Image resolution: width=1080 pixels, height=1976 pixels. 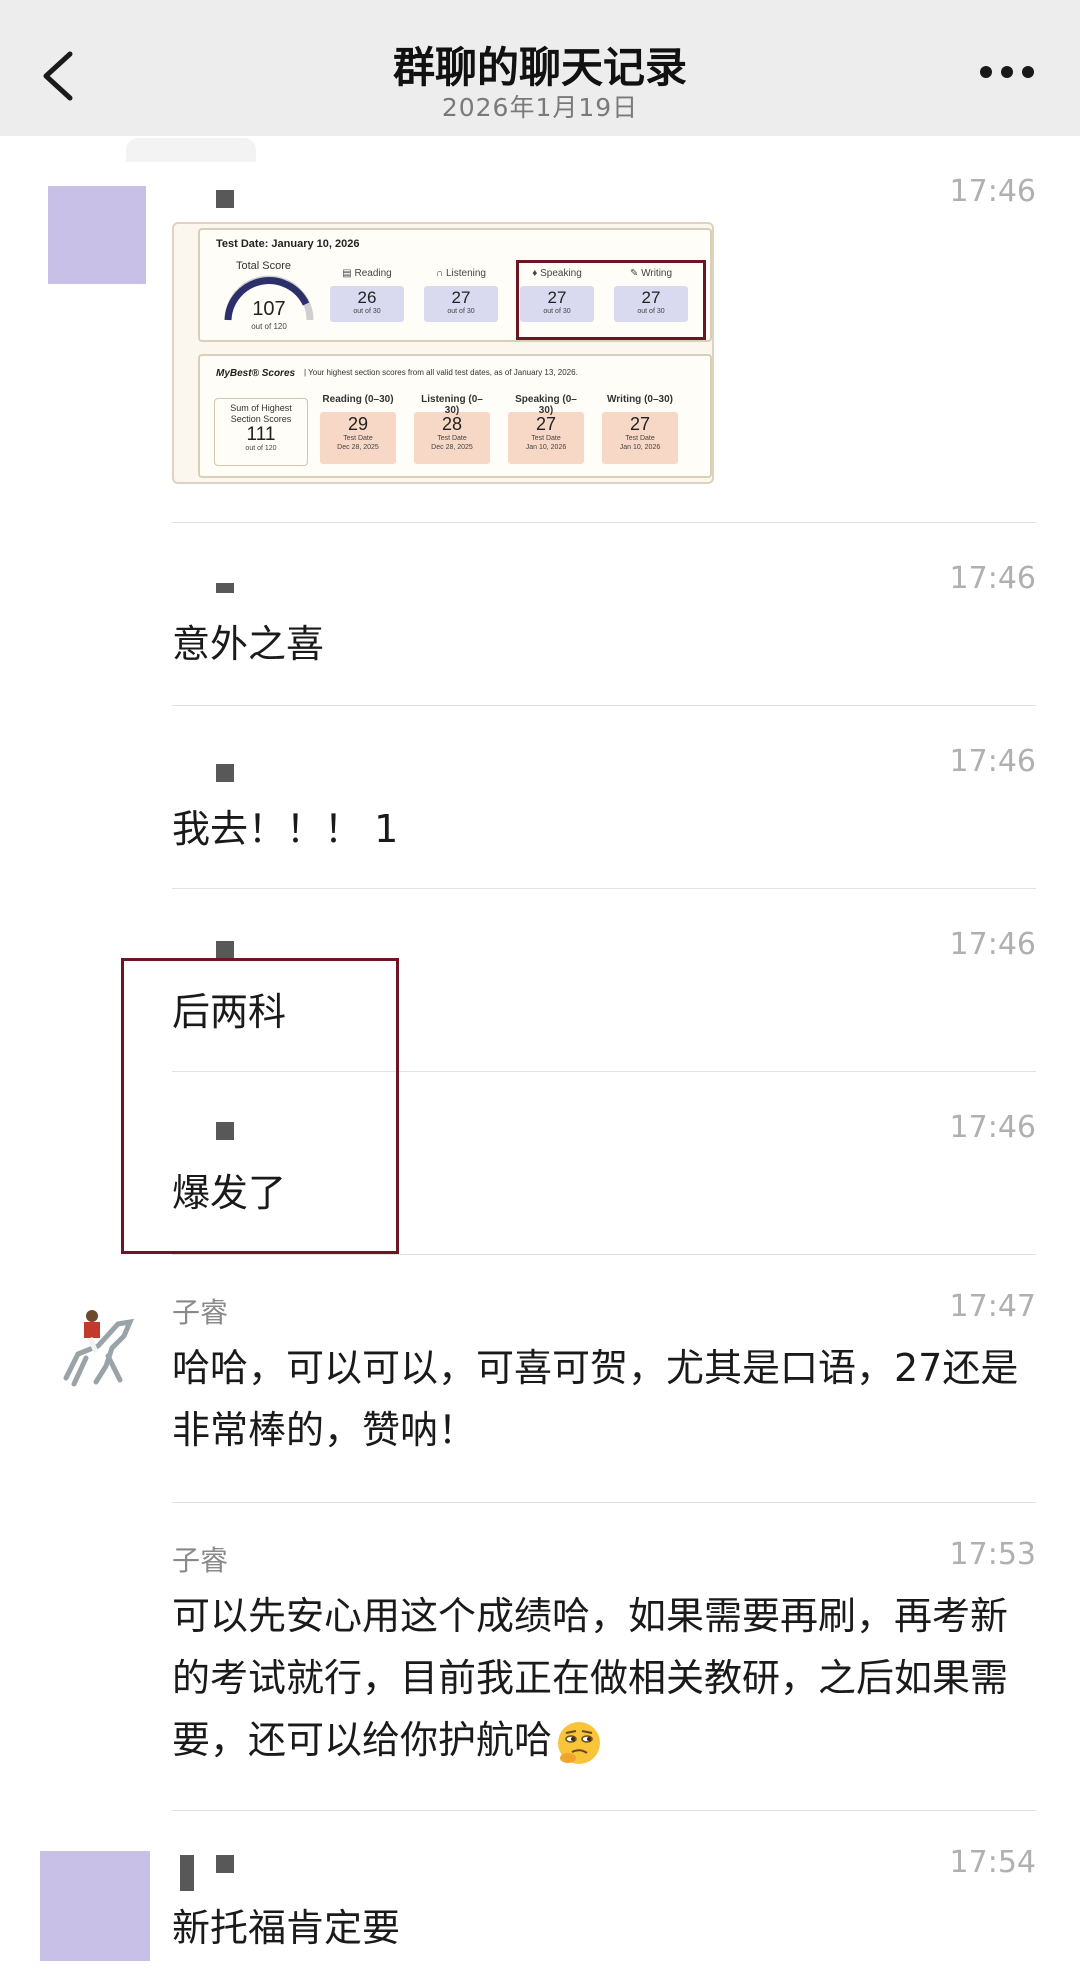 I want to click on section-reading: ▤ Reading 26 out of 30, so click(x=367, y=295).